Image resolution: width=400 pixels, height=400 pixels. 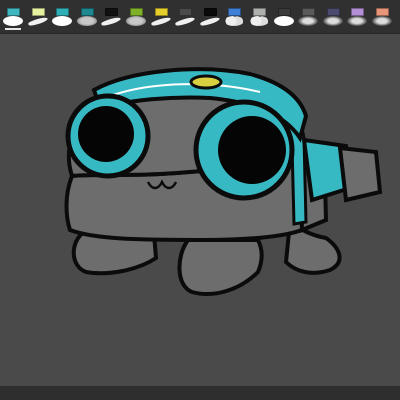 I want to click on status-bar, so click(x=200, y=393).